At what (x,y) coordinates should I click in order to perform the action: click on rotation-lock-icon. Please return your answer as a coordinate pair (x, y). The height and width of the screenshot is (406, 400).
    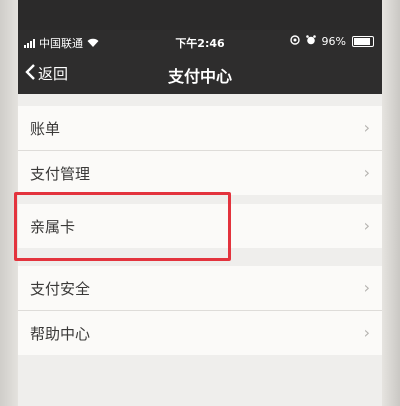
    Looking at the image, I should click on (294, 41).